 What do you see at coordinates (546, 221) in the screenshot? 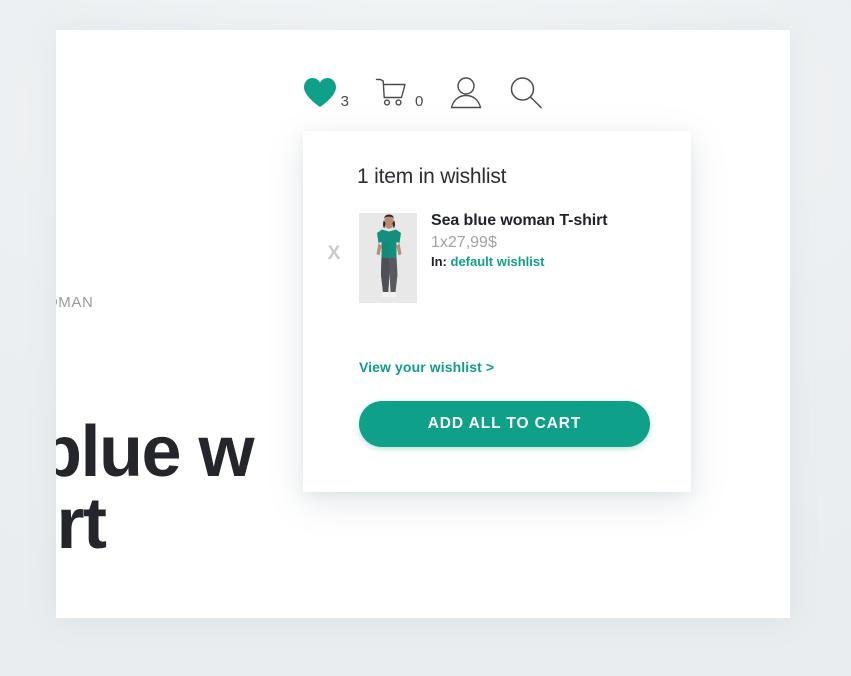
I see `product-name: Sea blue woman T-shirt` at bounding box center [546, 221].